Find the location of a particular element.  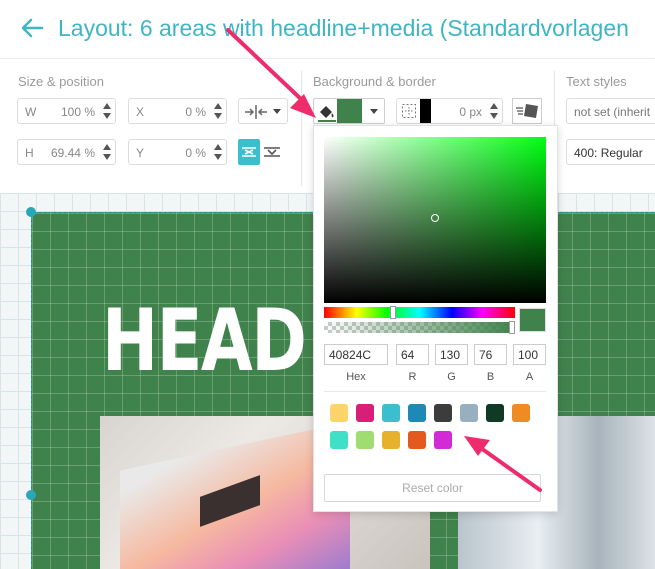

annotation-arrow-top is located at coordinates (265, 65).